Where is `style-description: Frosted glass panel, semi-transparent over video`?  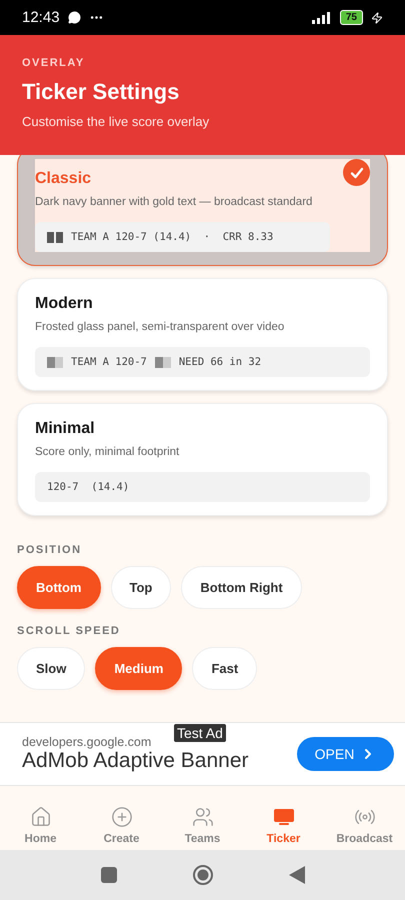 style-description: Frosted glass panel, semi-transparent over video is located at coordinates (160, 327).